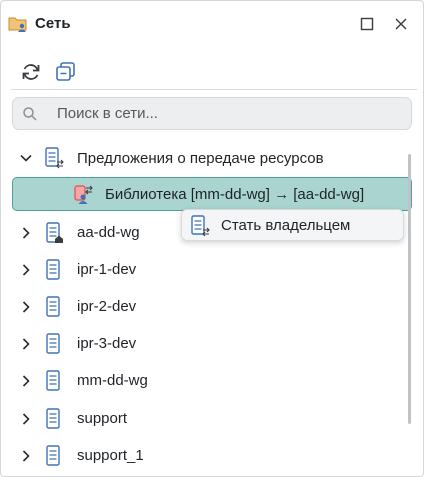  Describe the element at coordinates (234, 194) in the screenshot. I see `offer-item-label: Библиотека [mm-dd-wg] → [aa-dd-wg]` at that location.